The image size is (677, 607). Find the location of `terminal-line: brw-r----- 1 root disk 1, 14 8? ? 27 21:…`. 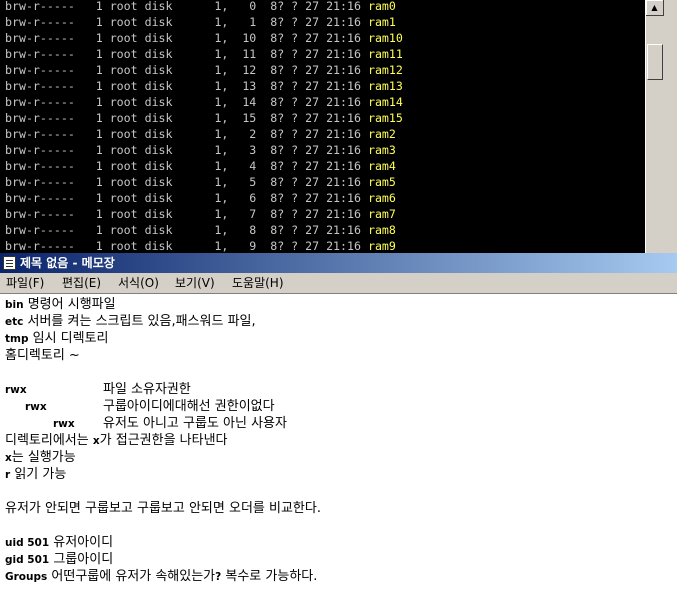

terminal-line: brw-r----- 1 root disk 1, 14 8? ? 27 21:… is located at coordinates (325, 102).